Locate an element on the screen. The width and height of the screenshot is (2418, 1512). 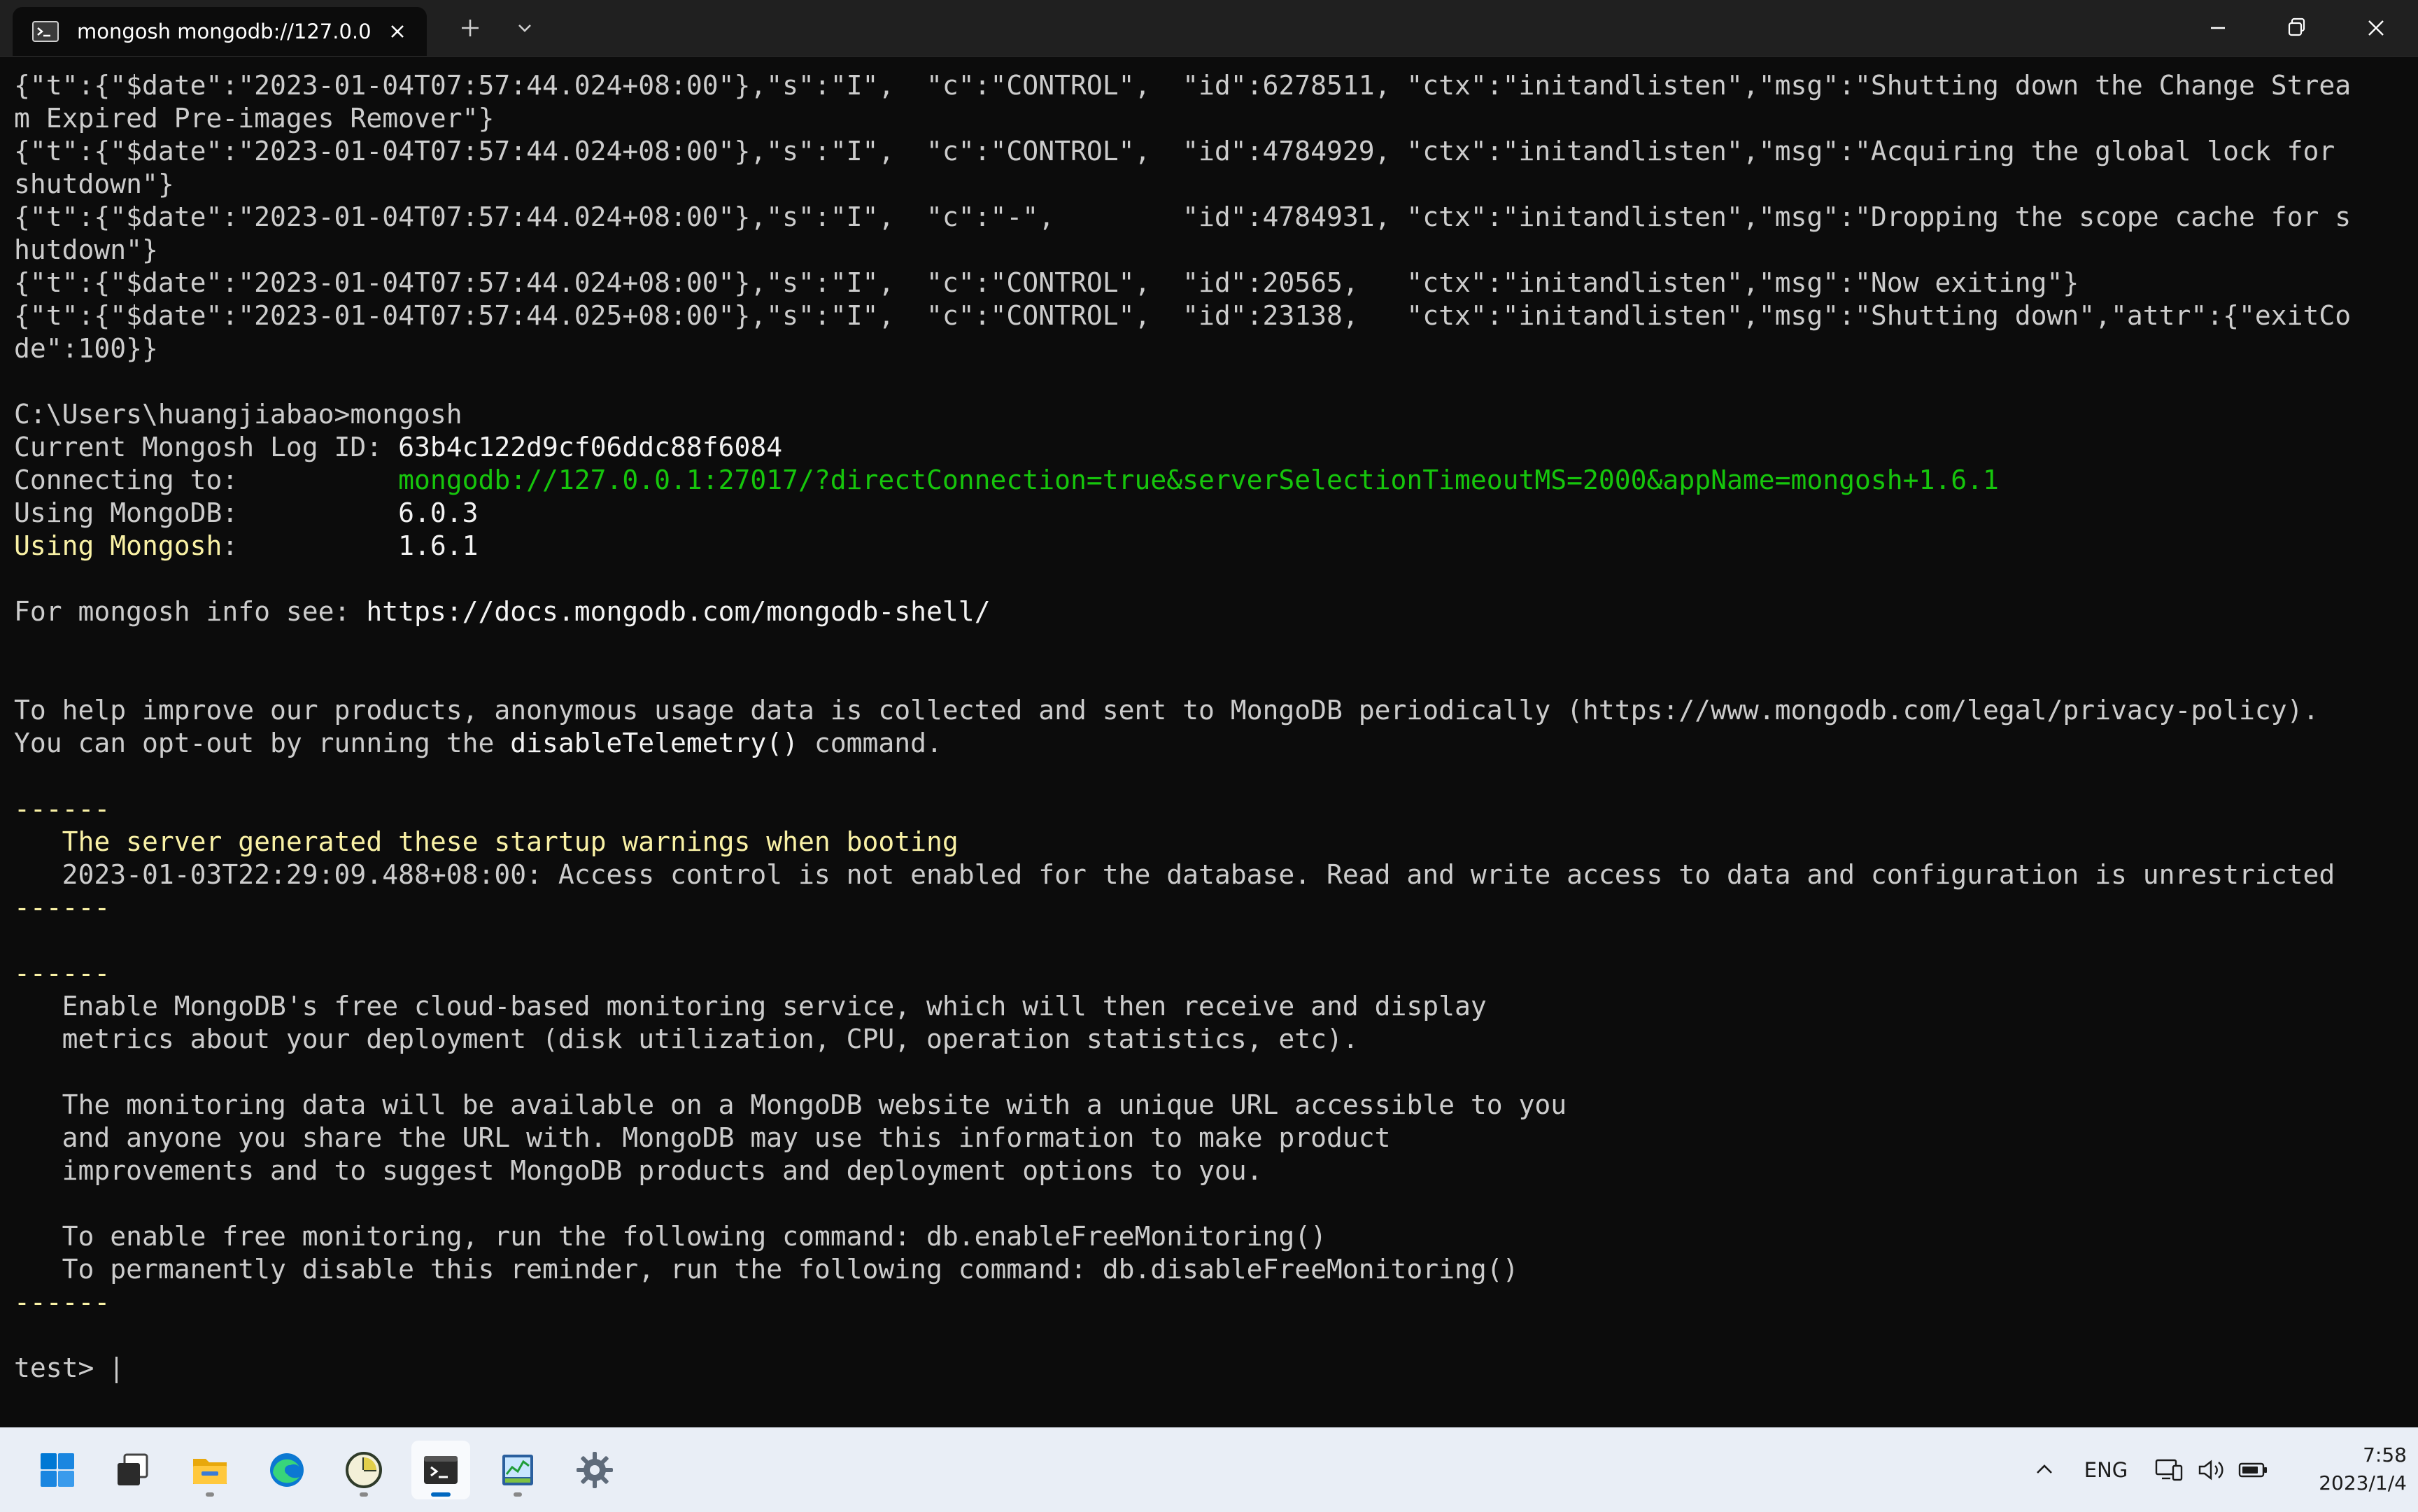
log-line: m Expired Pre-images Remover"} is located at coordinates (254, 118).